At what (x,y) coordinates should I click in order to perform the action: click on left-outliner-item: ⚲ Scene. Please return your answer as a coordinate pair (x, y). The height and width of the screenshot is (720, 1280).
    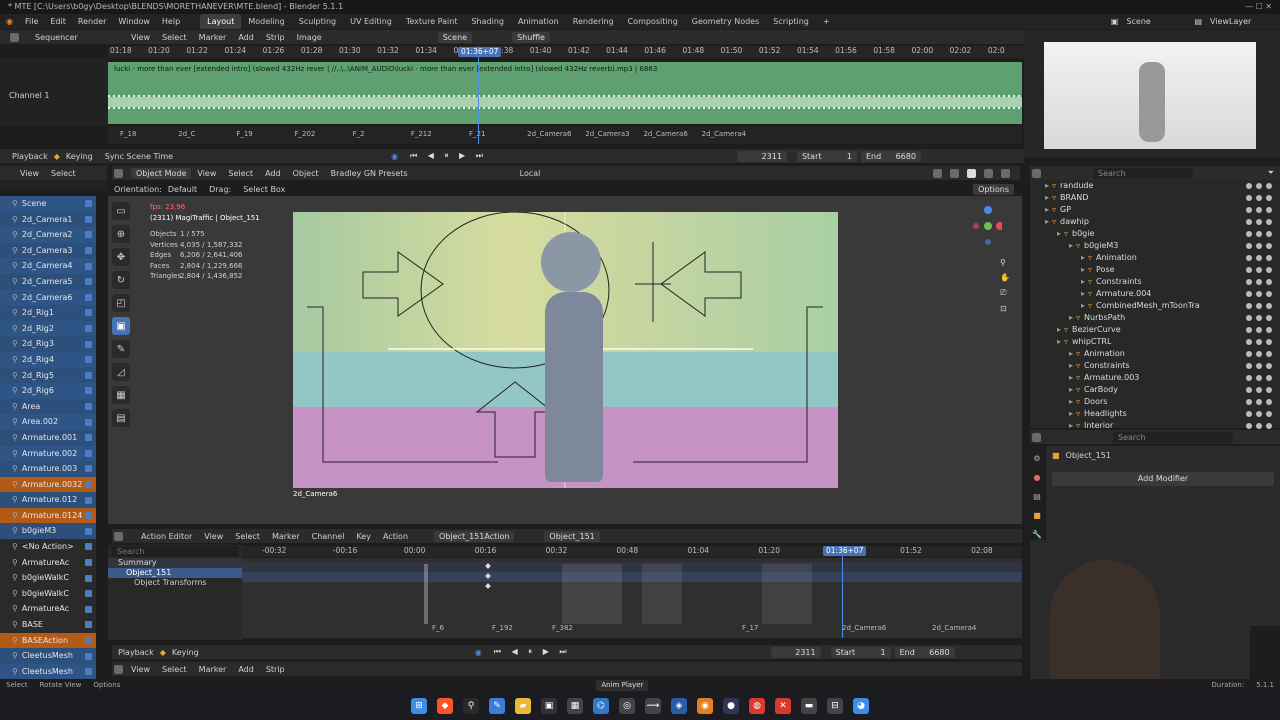
    Looking at the image, I should click on (48, 204).